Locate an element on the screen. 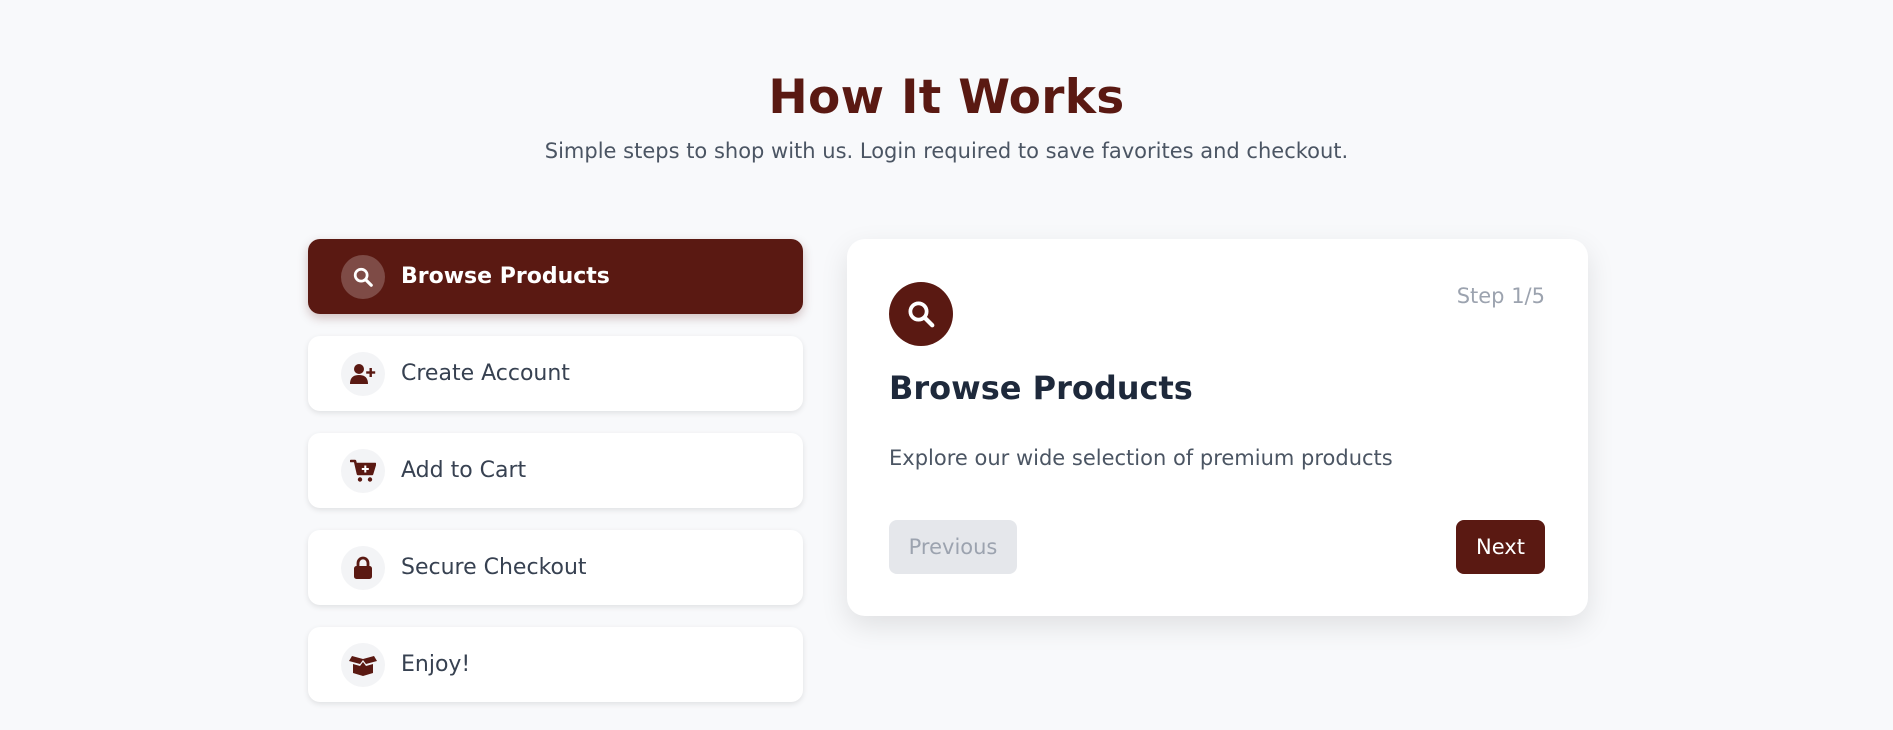 This screenshot has width=1893, height=730. step-label: Create Account is located at coordinates (485, 373).